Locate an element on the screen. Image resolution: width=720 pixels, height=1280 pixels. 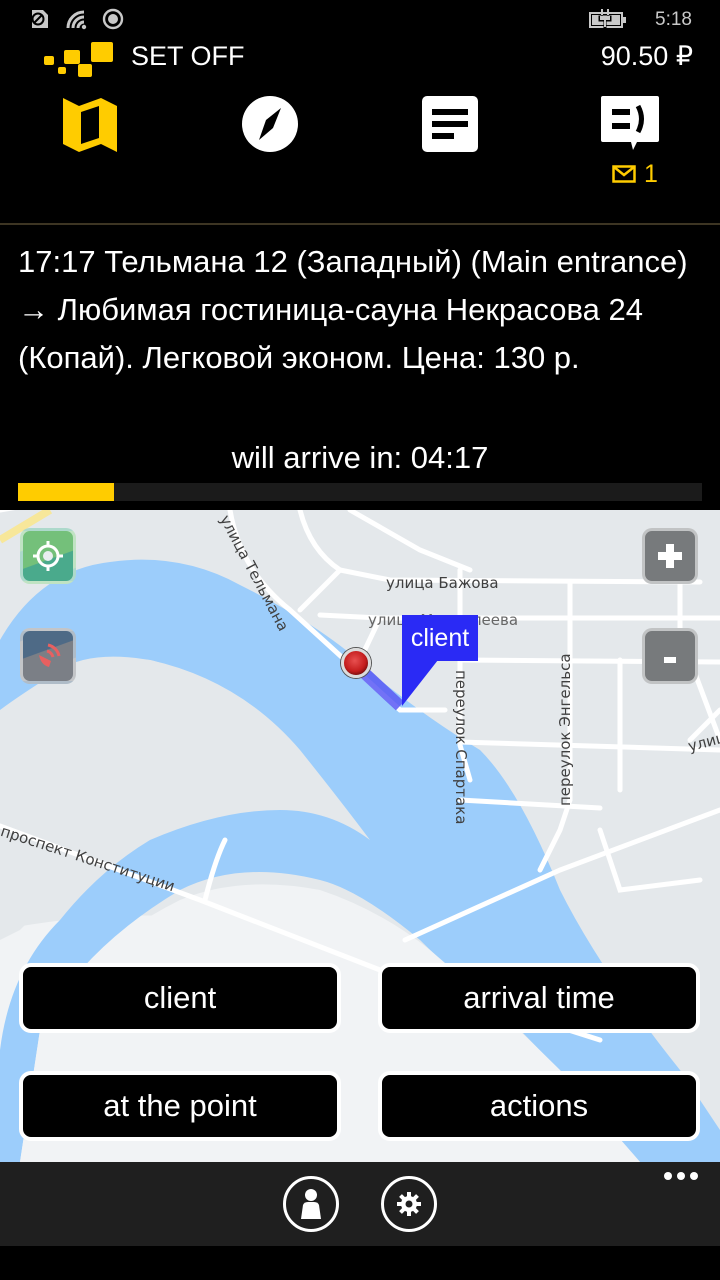
crosshair-icon is located at coordinates (48, 556).